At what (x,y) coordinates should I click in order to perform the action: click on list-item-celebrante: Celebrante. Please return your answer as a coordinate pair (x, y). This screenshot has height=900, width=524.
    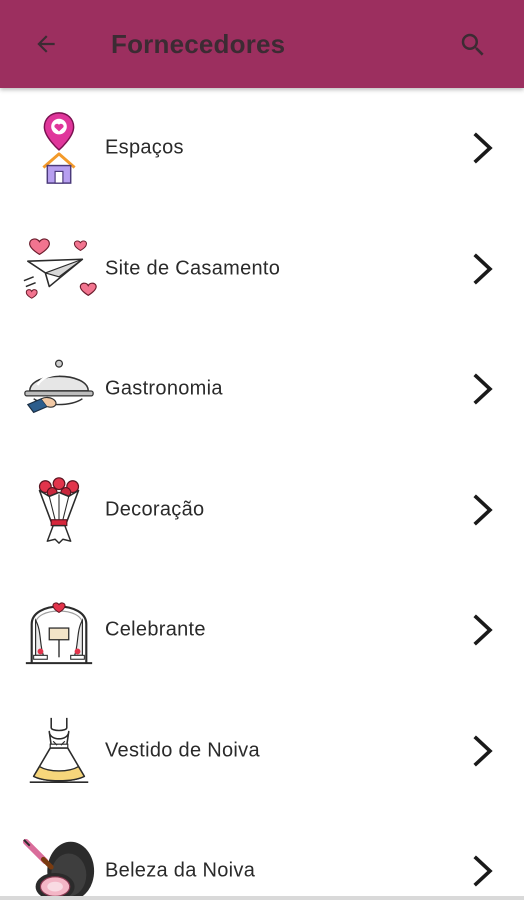
    Looking at the image, I should click on (262, 630).